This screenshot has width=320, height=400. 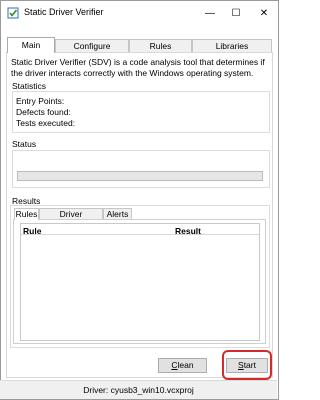 I want to click on tests-executed-label: Tests executed:, so click(x=46, y=123).